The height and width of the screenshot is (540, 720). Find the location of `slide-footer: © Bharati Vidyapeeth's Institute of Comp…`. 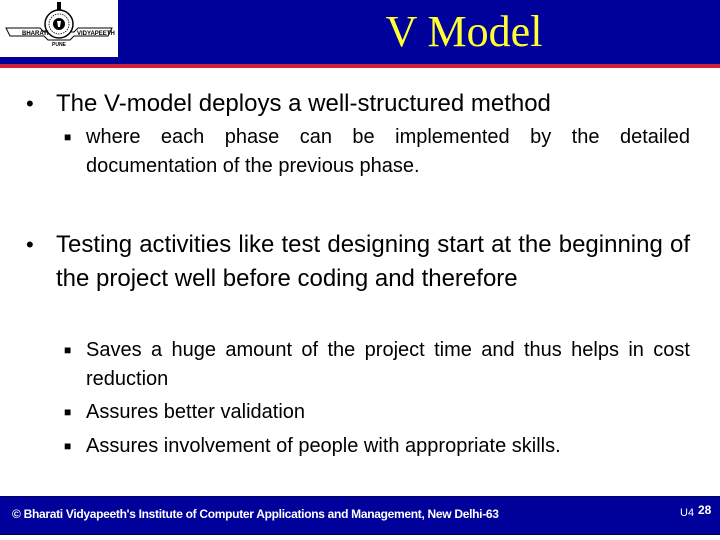

slide-footer: © Bharati Vidyapeeth's Institute of Comp… is located at coordinates (360, 515).